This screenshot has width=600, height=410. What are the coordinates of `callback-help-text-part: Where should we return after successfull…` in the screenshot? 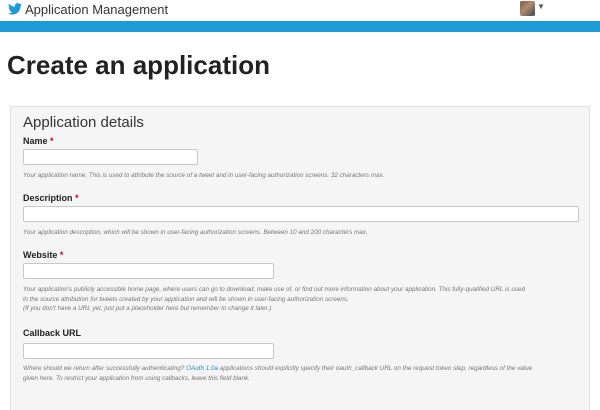 It's located at (105, 368).